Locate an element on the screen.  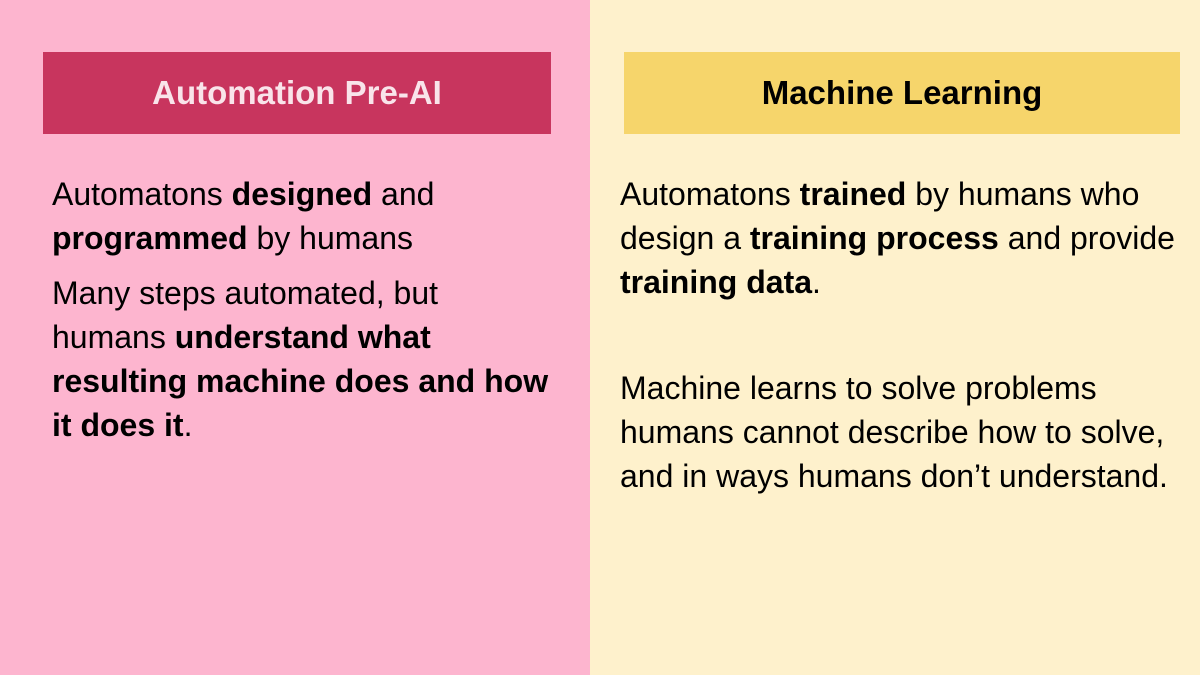
text-span: and provide is located at coordinates (1086, 238).